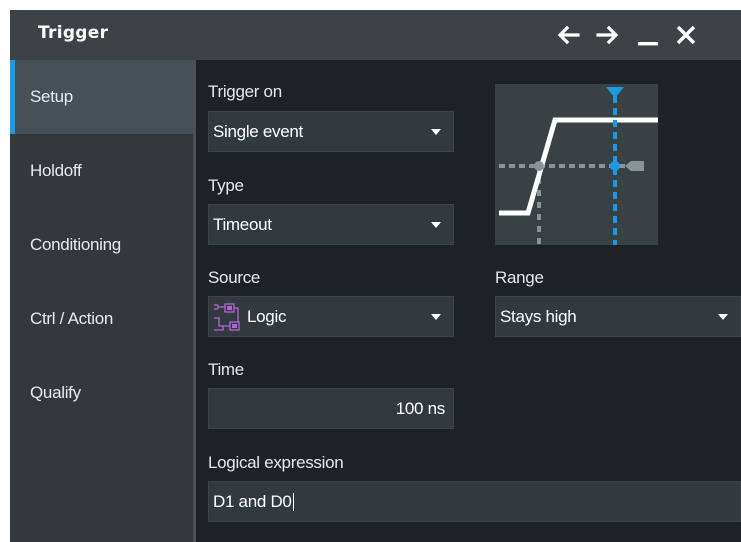 The height and width of the screenshot is (542, 741). What do you see at coordinates (686, 35) in the screenshot?
I see `close-icon` at bounding box center [686, 35].